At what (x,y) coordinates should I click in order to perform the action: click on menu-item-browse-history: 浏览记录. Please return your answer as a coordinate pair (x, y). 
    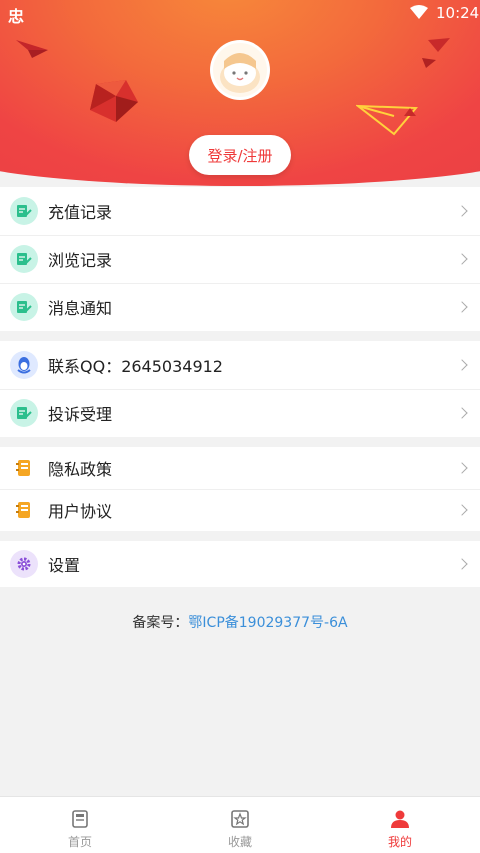
    Looking at the image, I should click on (240, 259).